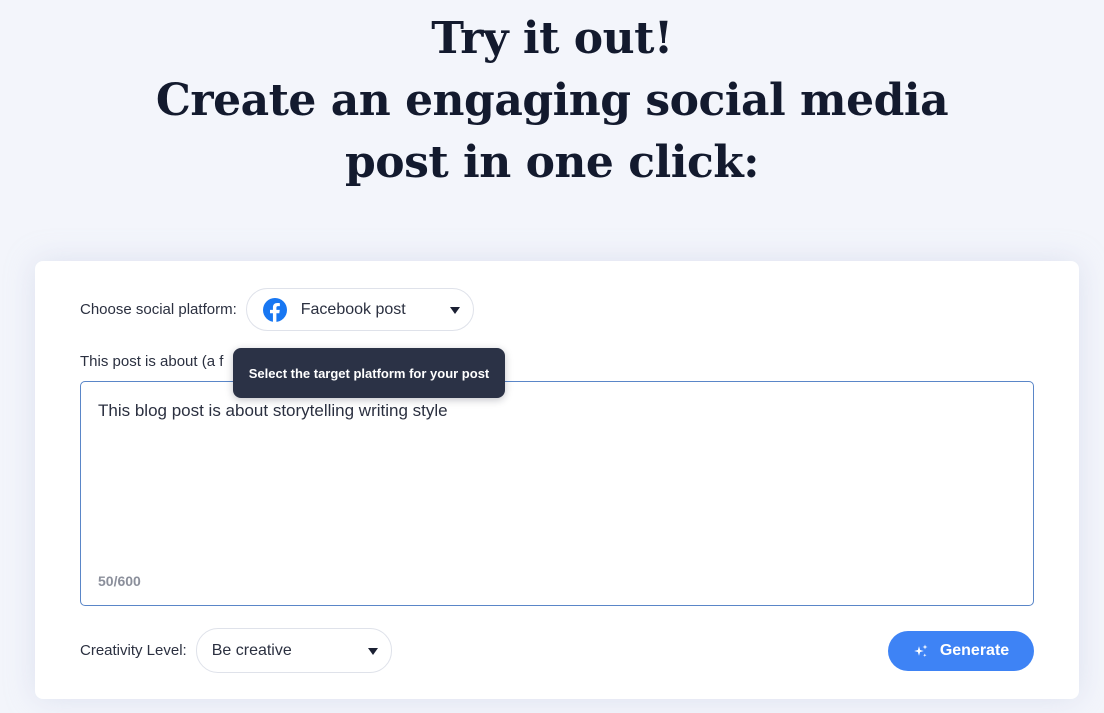  What do you see at coordinates (552, 38) in the screenshot?
I see `headline-line-1: Try it out!` at bounding box center [552, 38].